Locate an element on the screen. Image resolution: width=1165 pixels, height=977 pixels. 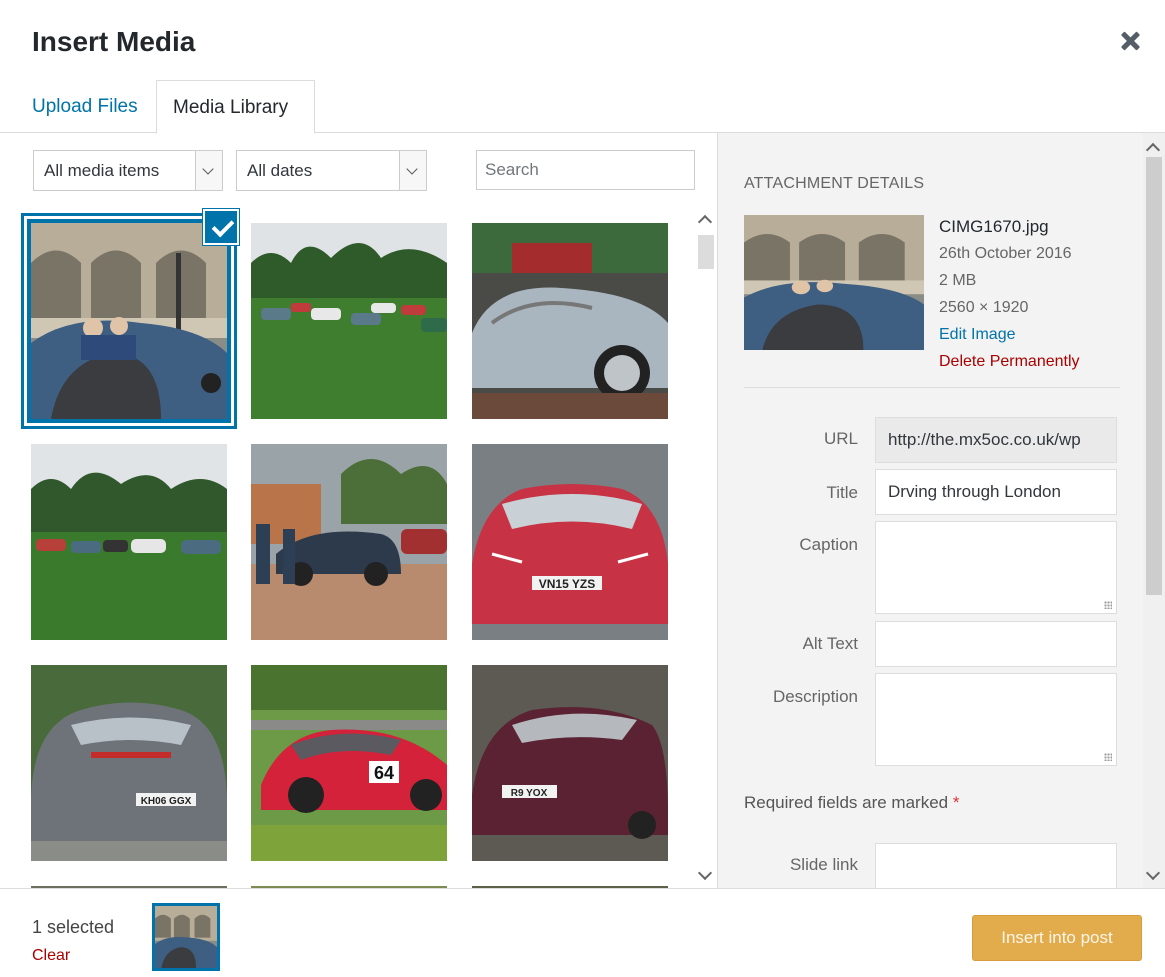
alt-text-label: Alt Text is located at coordinates (830, 643).